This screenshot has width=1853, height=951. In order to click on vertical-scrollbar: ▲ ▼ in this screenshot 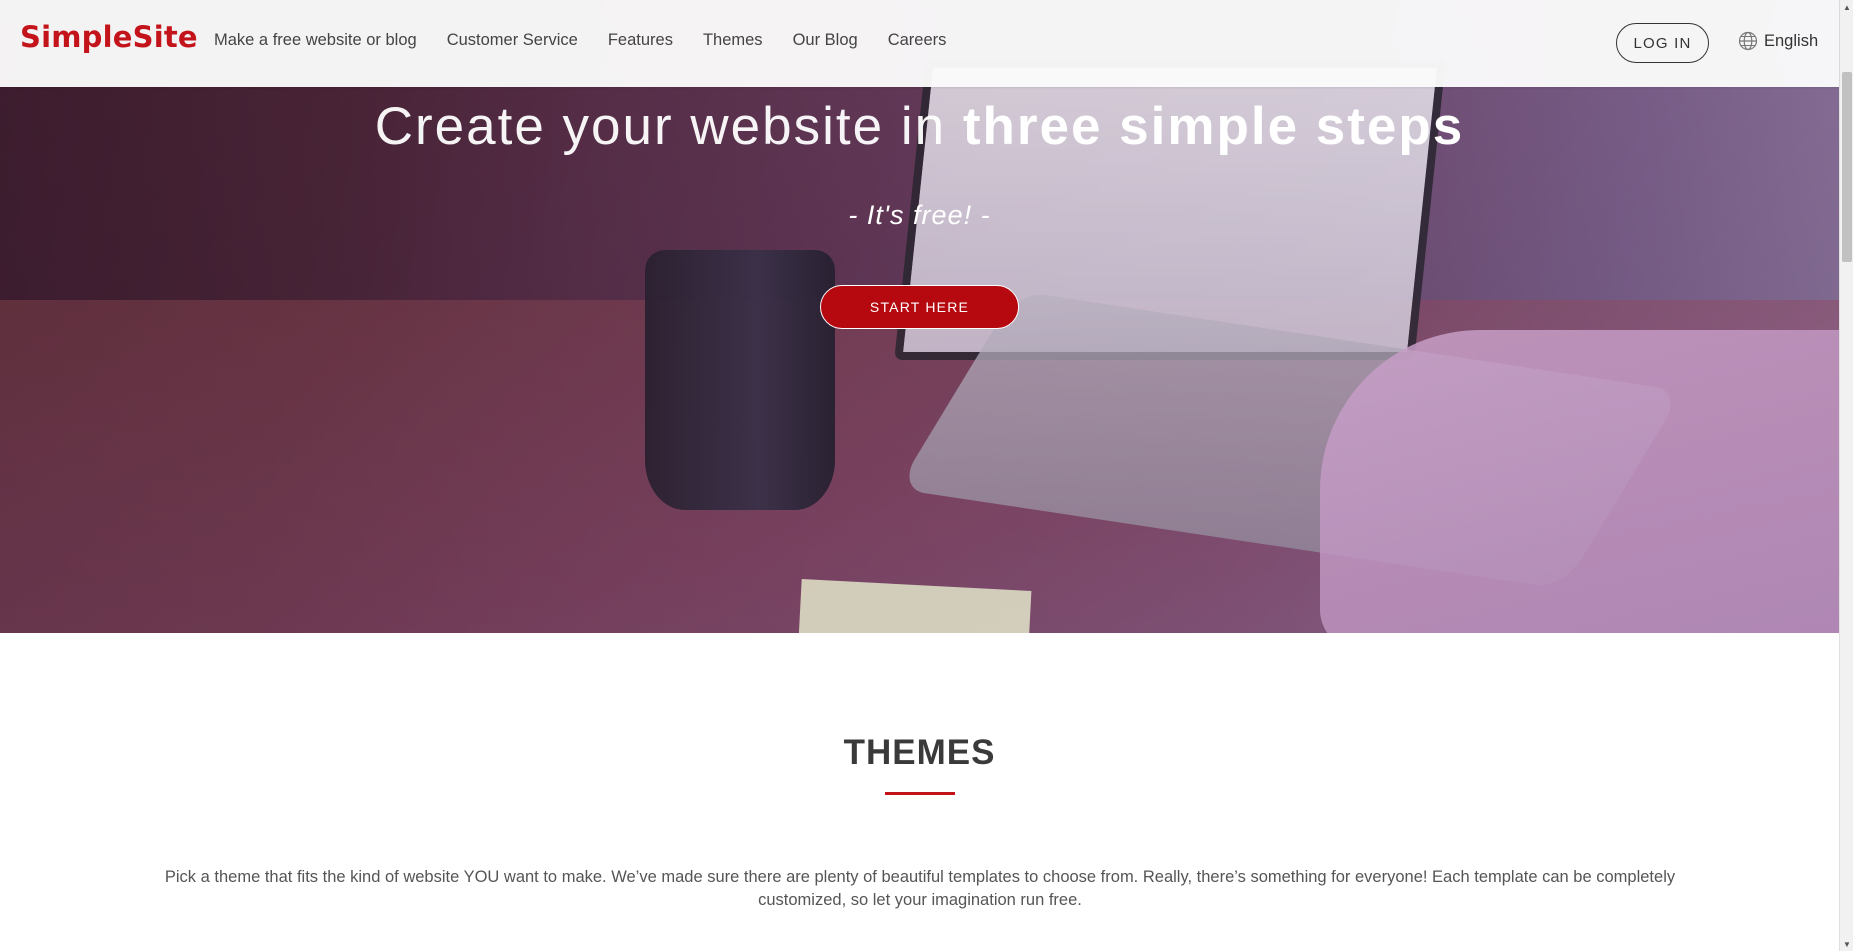, I will do `click(1846, 475)`.